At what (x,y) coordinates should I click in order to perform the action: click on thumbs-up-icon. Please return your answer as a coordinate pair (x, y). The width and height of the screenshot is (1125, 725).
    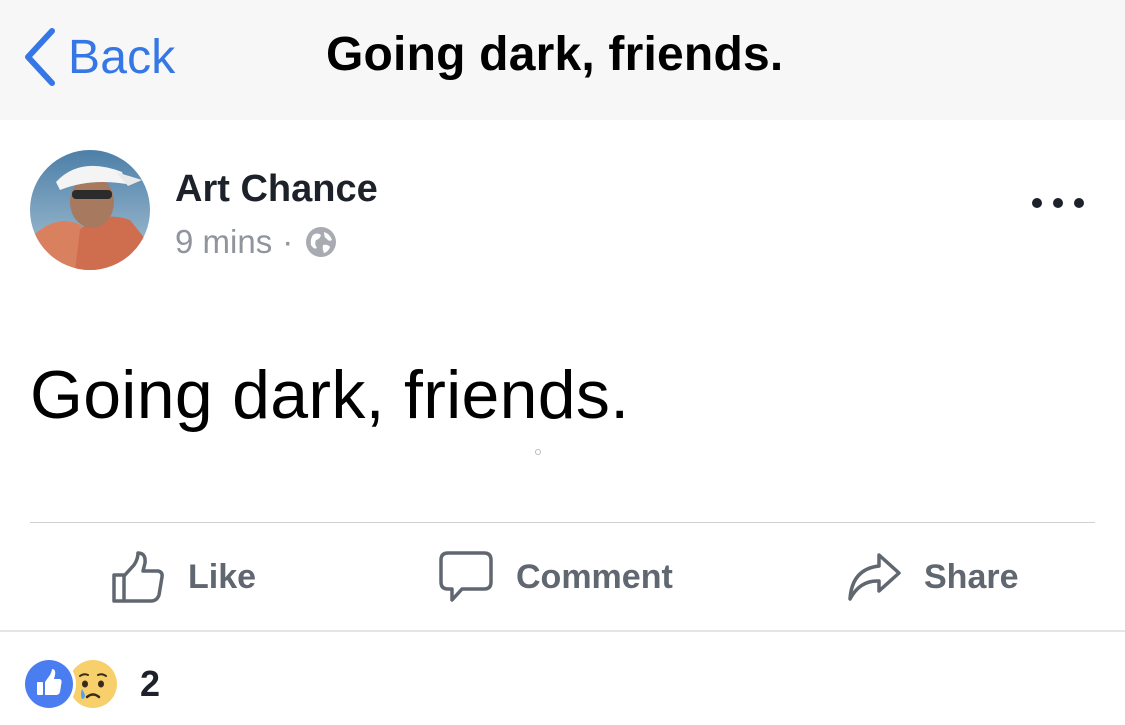
    Looking at the image, I should click on (138, 577).